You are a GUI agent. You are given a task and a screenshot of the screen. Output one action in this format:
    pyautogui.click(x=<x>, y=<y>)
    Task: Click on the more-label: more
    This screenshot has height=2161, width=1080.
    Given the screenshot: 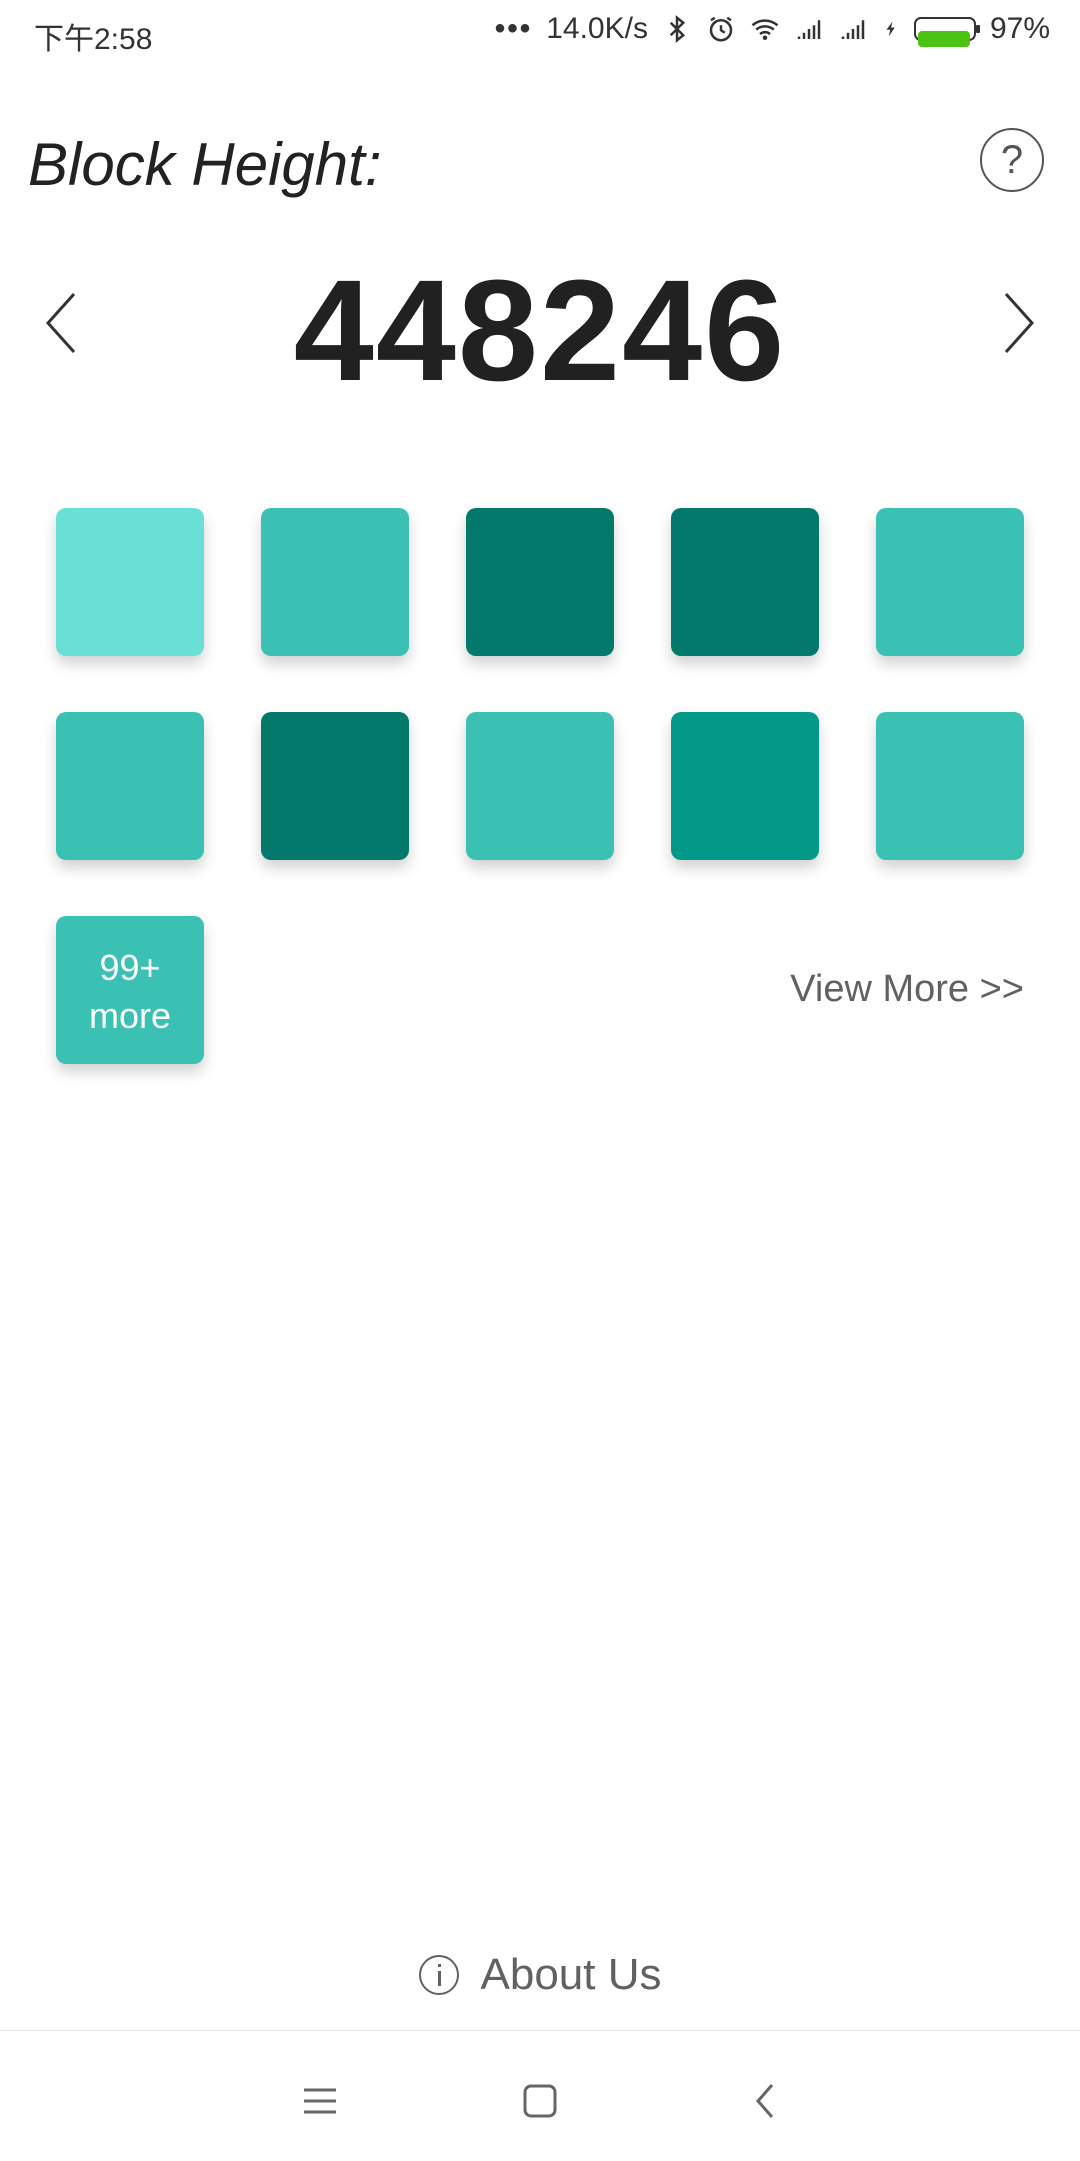 What is the action you would take?
    pyautogui.click(x=130, y=1015)
    